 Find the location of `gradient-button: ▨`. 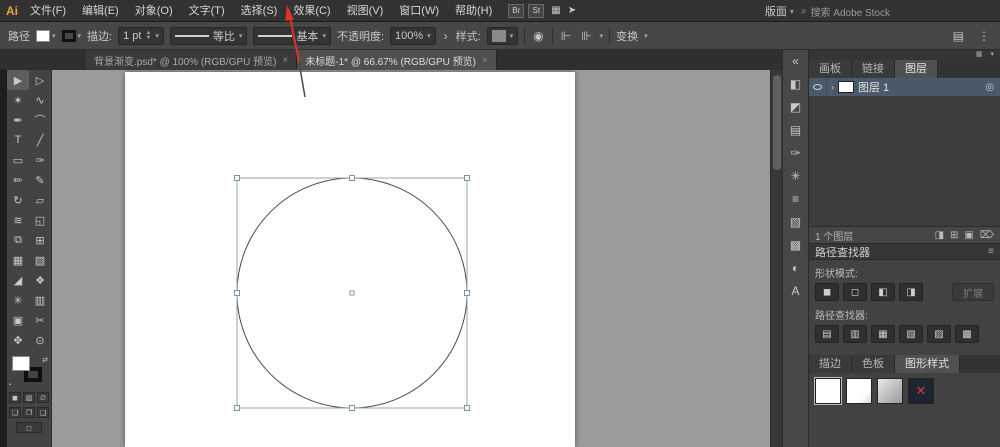

gradient-button: ▨ is located at coordinates (29, 397).